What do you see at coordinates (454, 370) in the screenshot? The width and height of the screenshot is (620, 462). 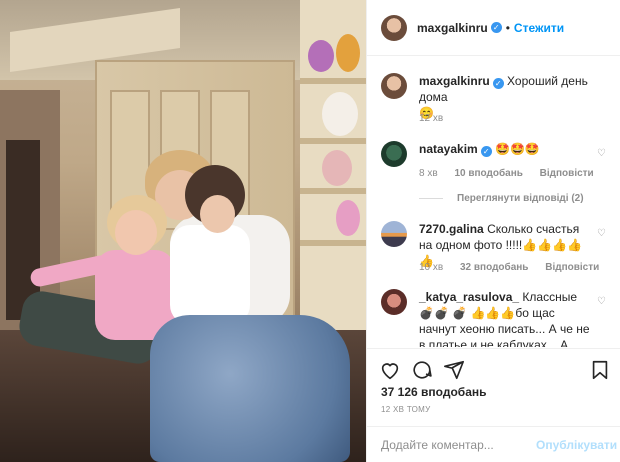 I see `share-icon` at bounding box center [454, 370].